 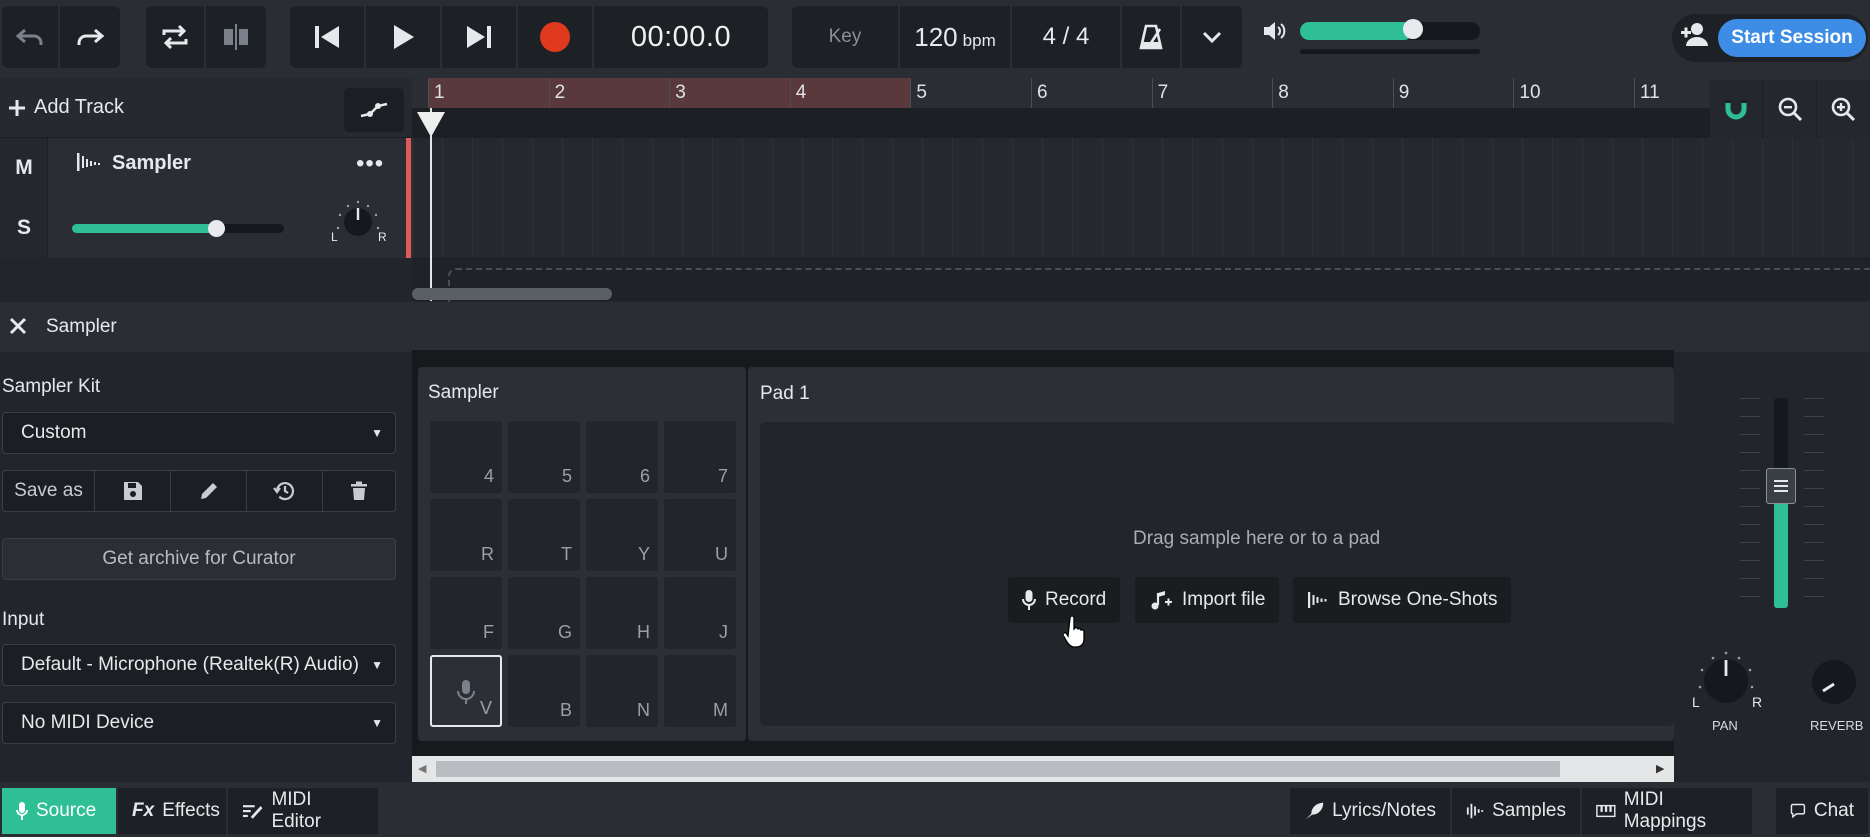 What do you see at coordinates (216, 228) in the screenshot?
I see `track-volume-knob` at bounding box center [216, 228].